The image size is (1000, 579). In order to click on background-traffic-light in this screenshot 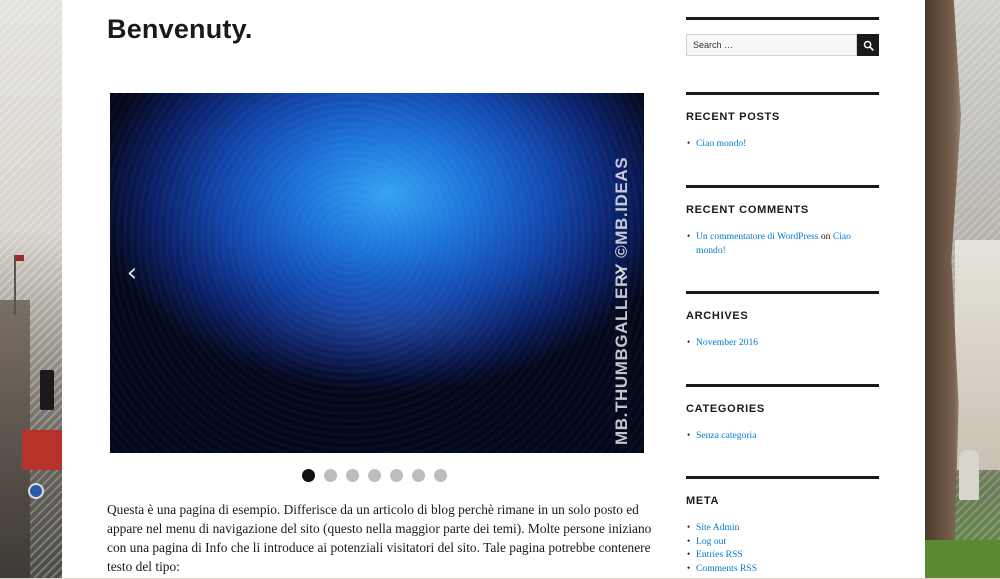, I will do `click(47, 390)`.